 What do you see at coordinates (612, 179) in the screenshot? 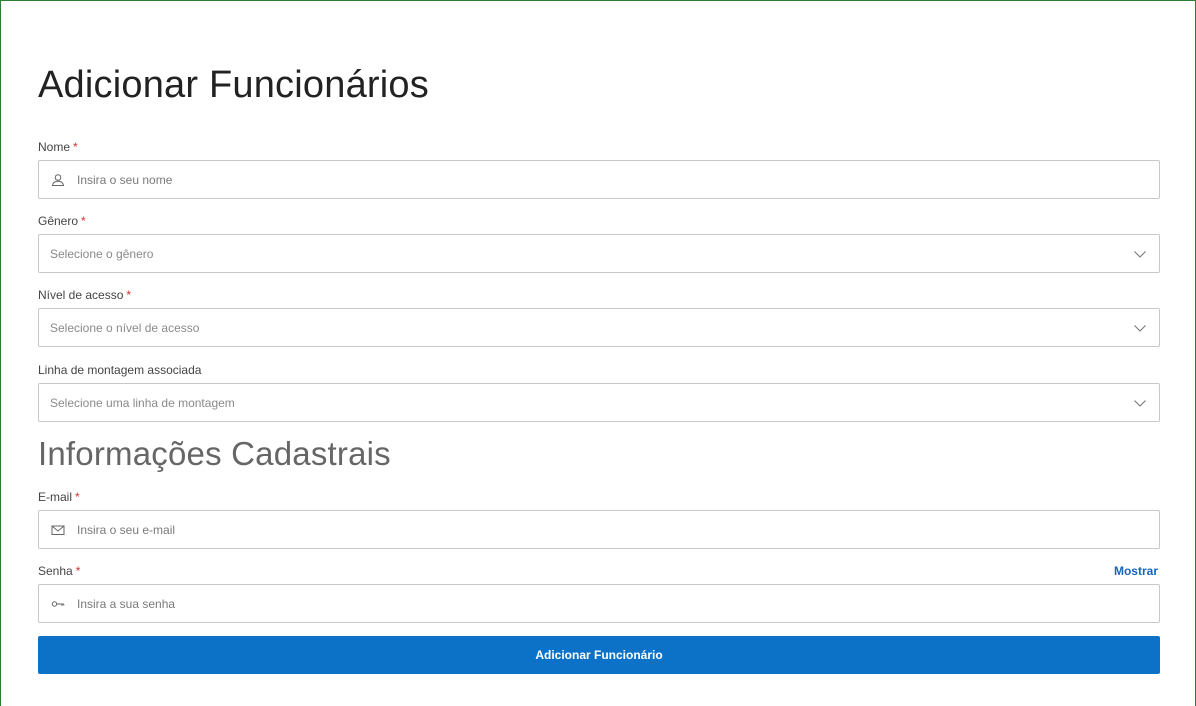
I see `nome-input` at bounding box center [612, 179].